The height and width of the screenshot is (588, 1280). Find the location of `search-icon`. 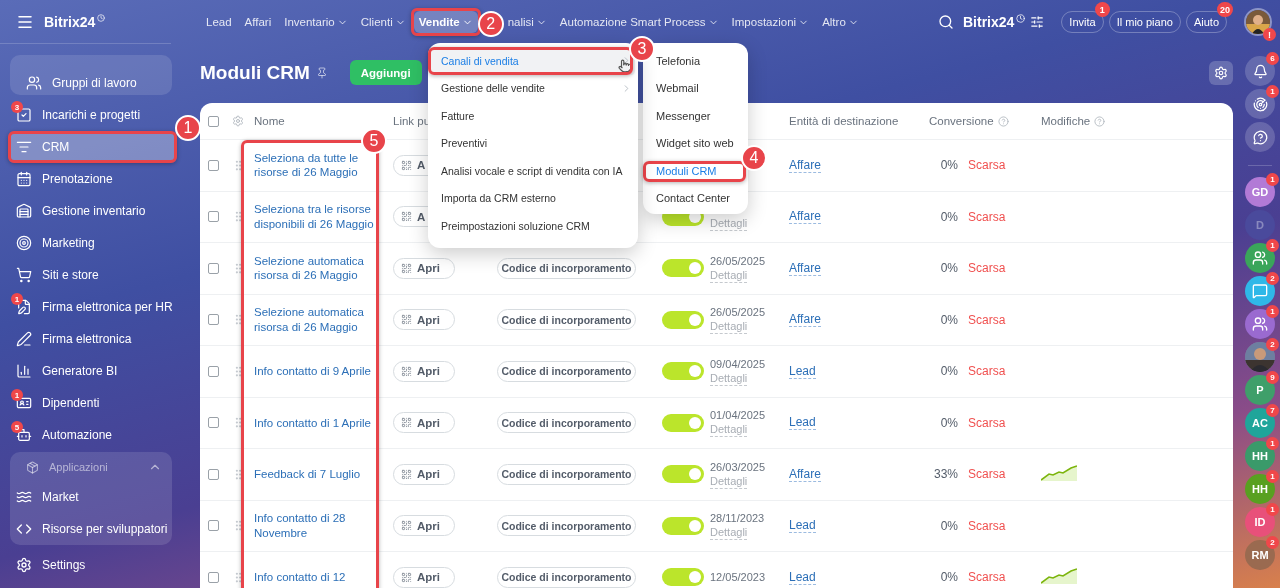

search-icon is located at coordinates (946, 22).